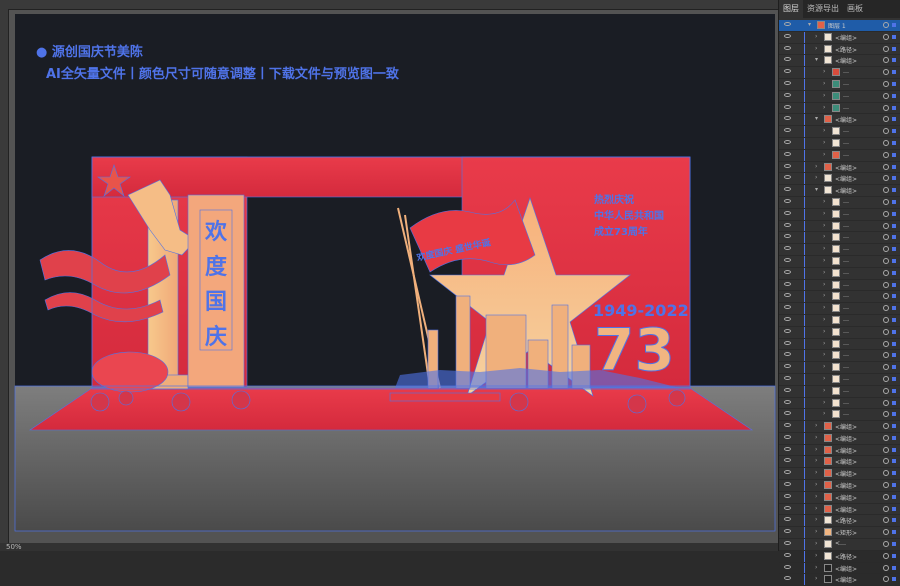 The image size is (900, 586). What do you see at coordinates (823, 9) in the screenshot?
I see `tab-asset-export: 资源导出` at bounding box center [823, 9].